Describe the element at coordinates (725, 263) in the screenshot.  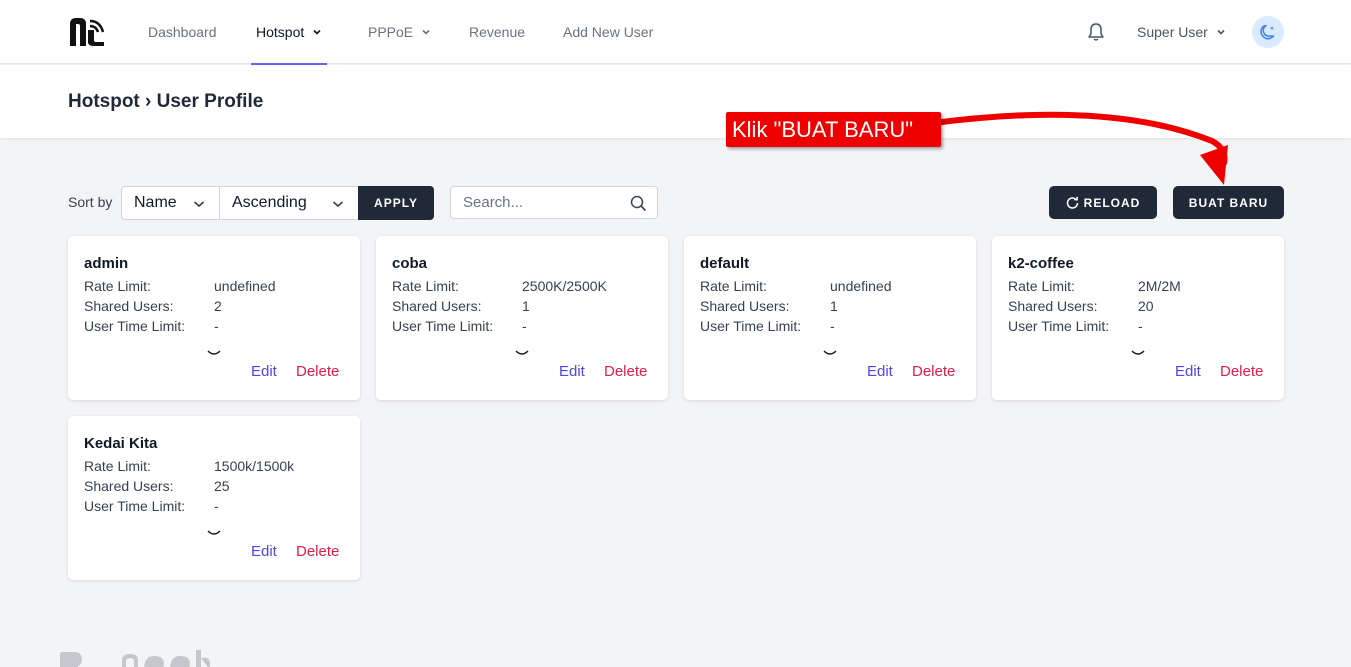
I see `profile-name: default` at that location.